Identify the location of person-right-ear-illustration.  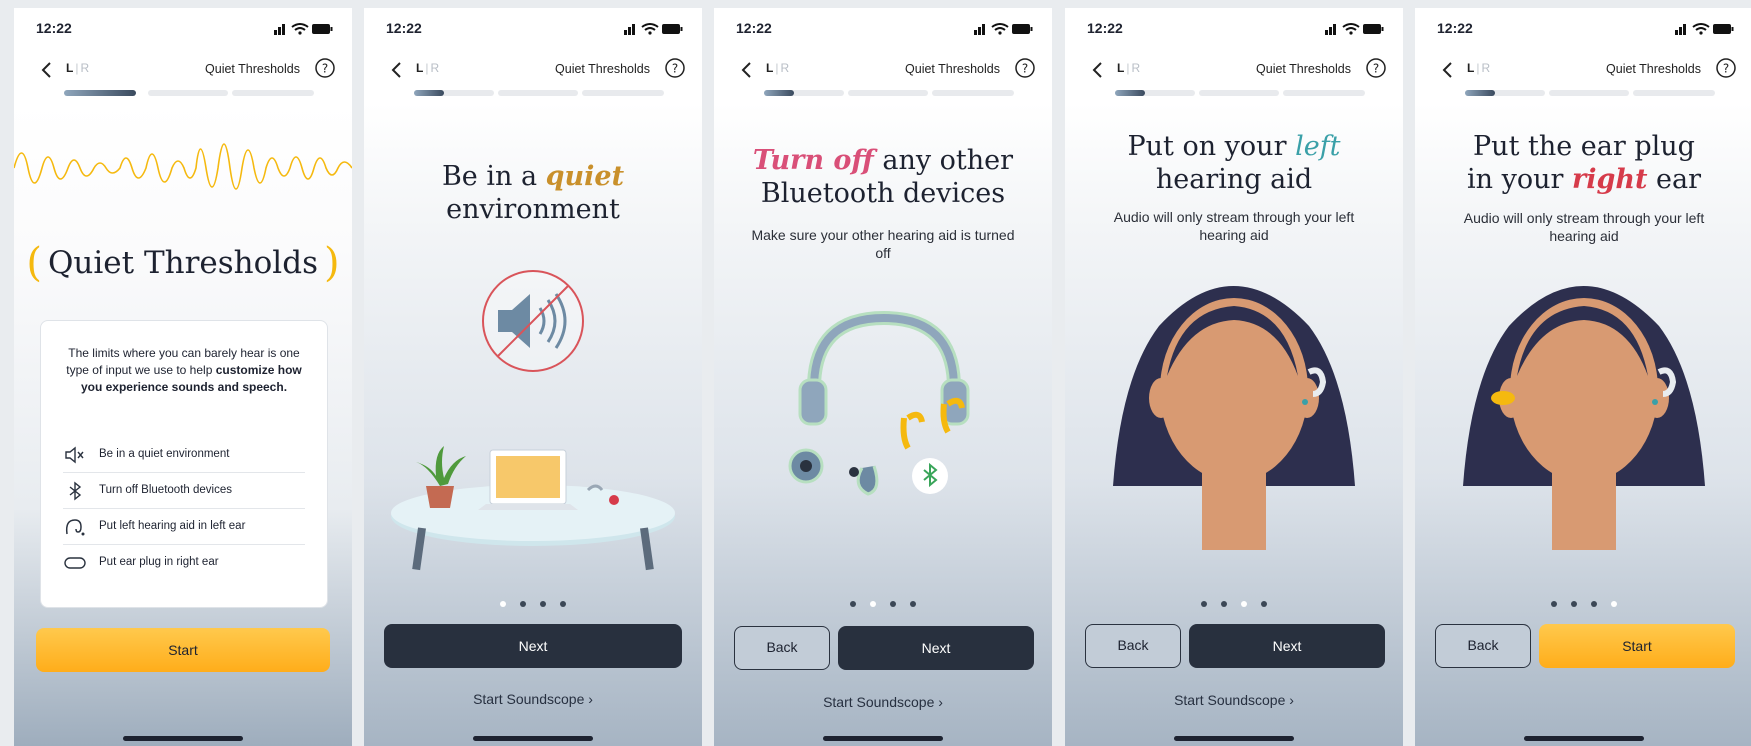
(1584, 418).